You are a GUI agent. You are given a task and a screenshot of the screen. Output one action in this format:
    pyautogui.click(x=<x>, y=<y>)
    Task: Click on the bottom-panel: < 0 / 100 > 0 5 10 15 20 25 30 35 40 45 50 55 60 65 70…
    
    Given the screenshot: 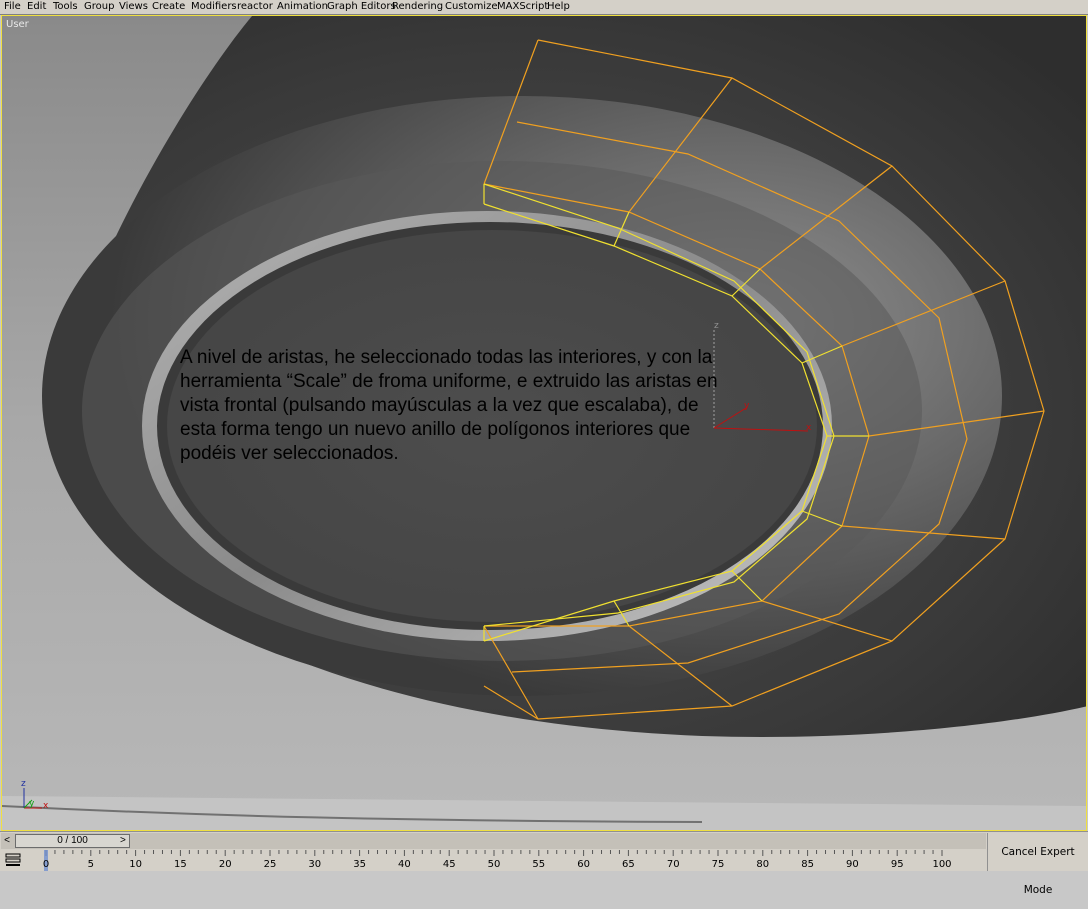 What is the action you would take?
    pyautogui.click(x=544, y=863)
    